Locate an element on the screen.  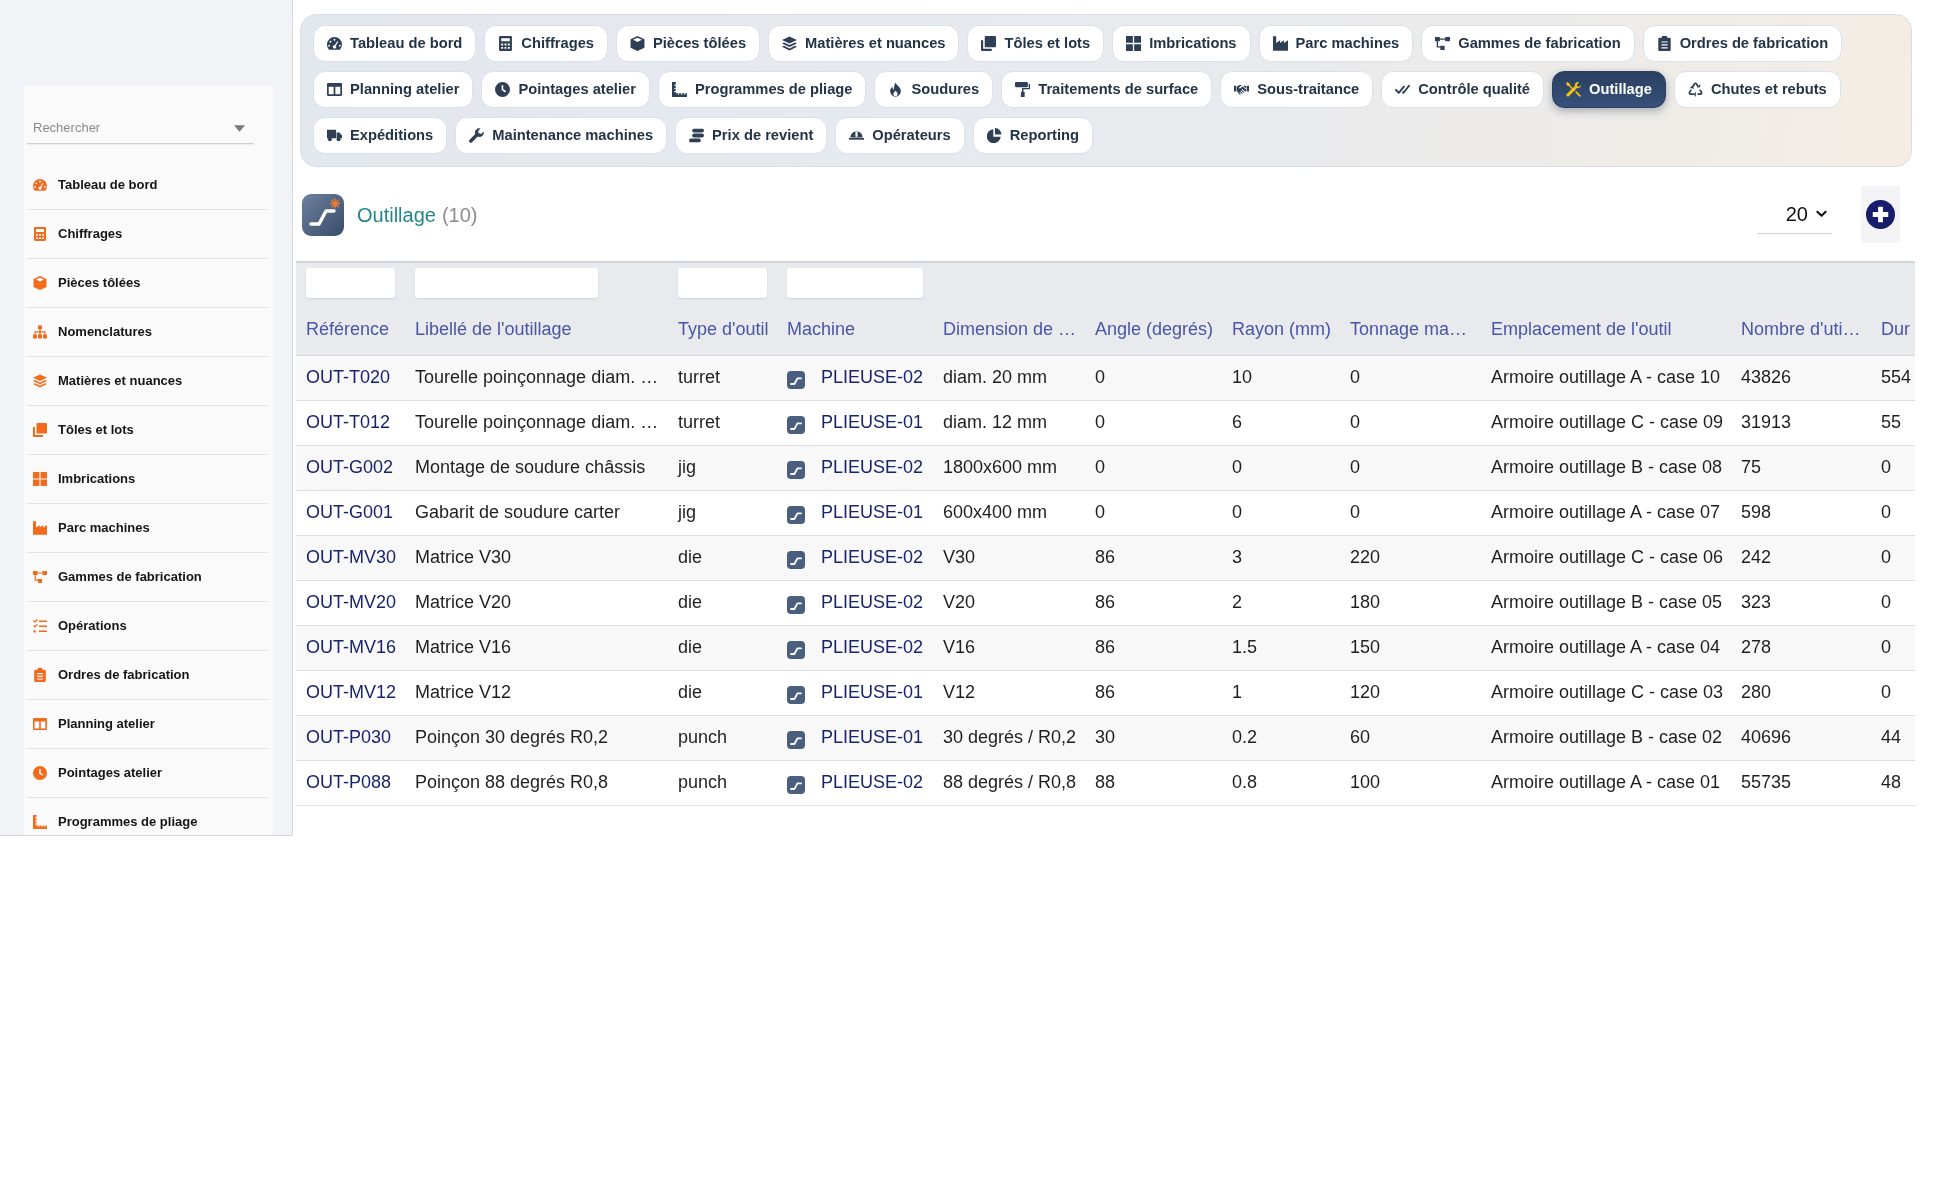
column-header: Emplacement de l'outil is located at coordinates (1606, 330).